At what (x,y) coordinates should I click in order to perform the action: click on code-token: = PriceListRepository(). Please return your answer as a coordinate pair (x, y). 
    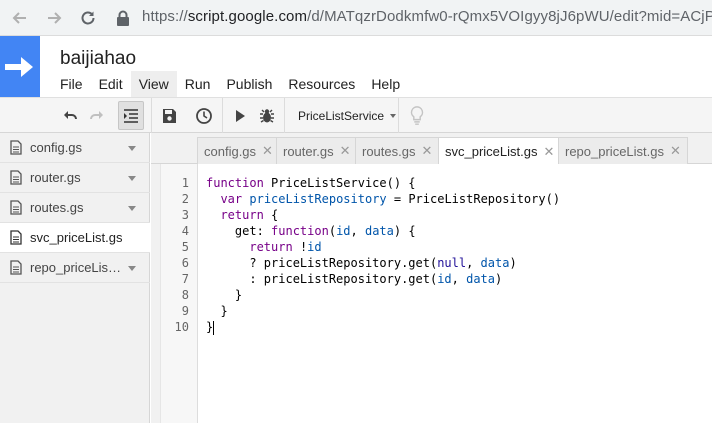
    Looking at the image, I should click on (473, 199).